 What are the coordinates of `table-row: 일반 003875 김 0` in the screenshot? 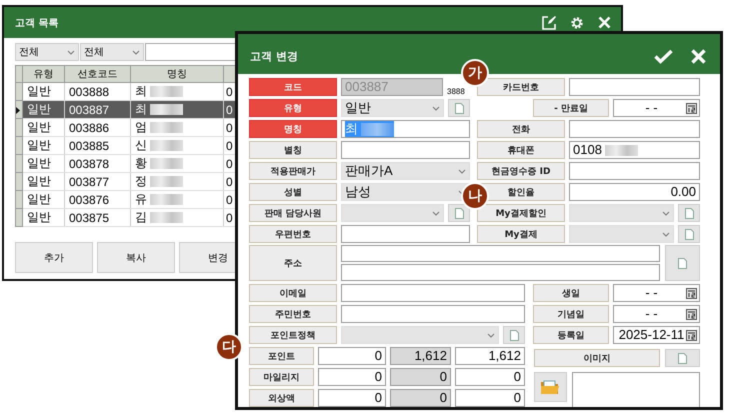 It's located at (127, 217).